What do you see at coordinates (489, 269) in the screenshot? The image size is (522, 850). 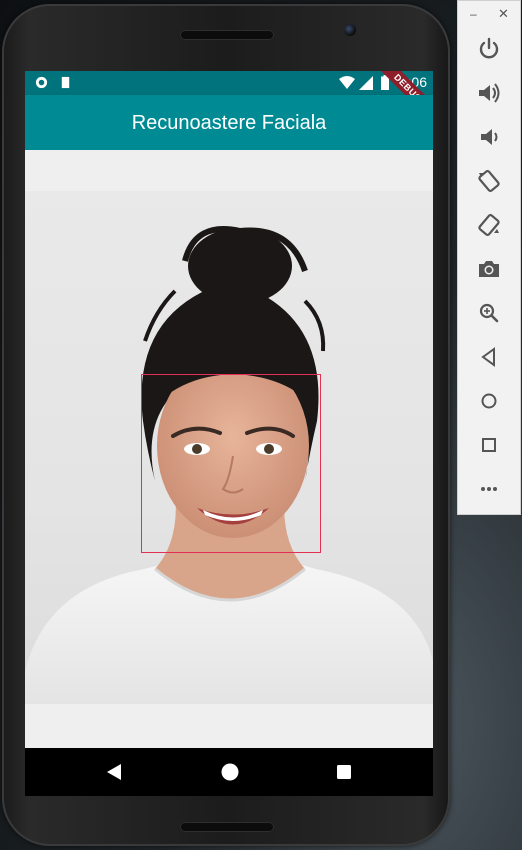 I see `camera-icon` at bounding box center [489, 269].